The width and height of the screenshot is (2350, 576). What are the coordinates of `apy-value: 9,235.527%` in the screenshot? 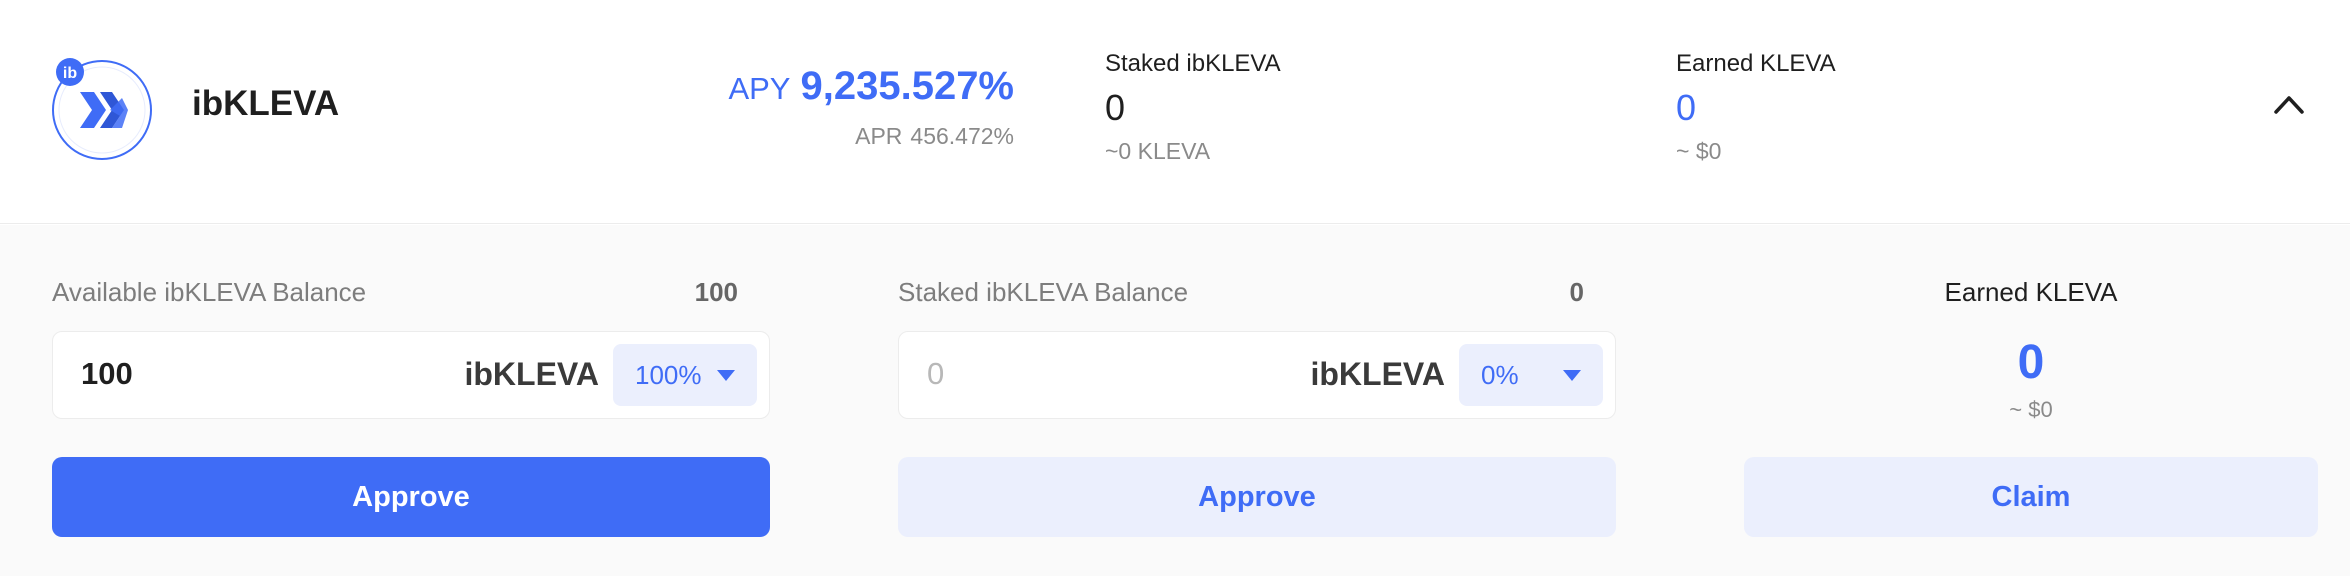 It's located at (907, 86).